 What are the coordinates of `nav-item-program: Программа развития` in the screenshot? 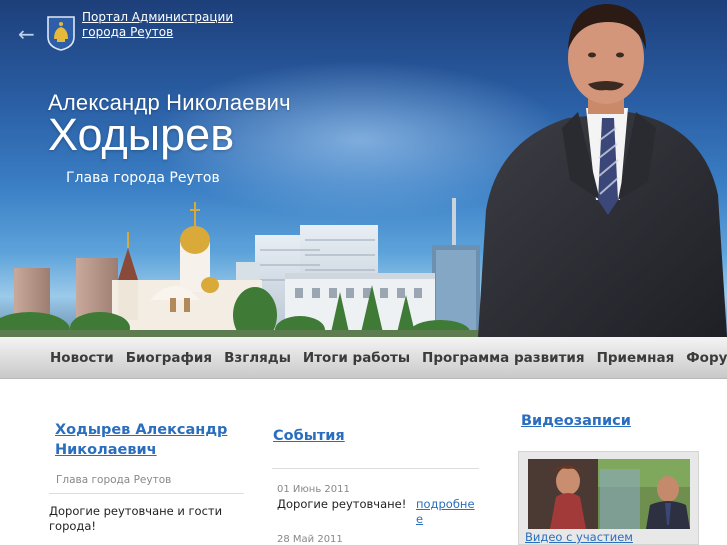 It's located at (503, 358).